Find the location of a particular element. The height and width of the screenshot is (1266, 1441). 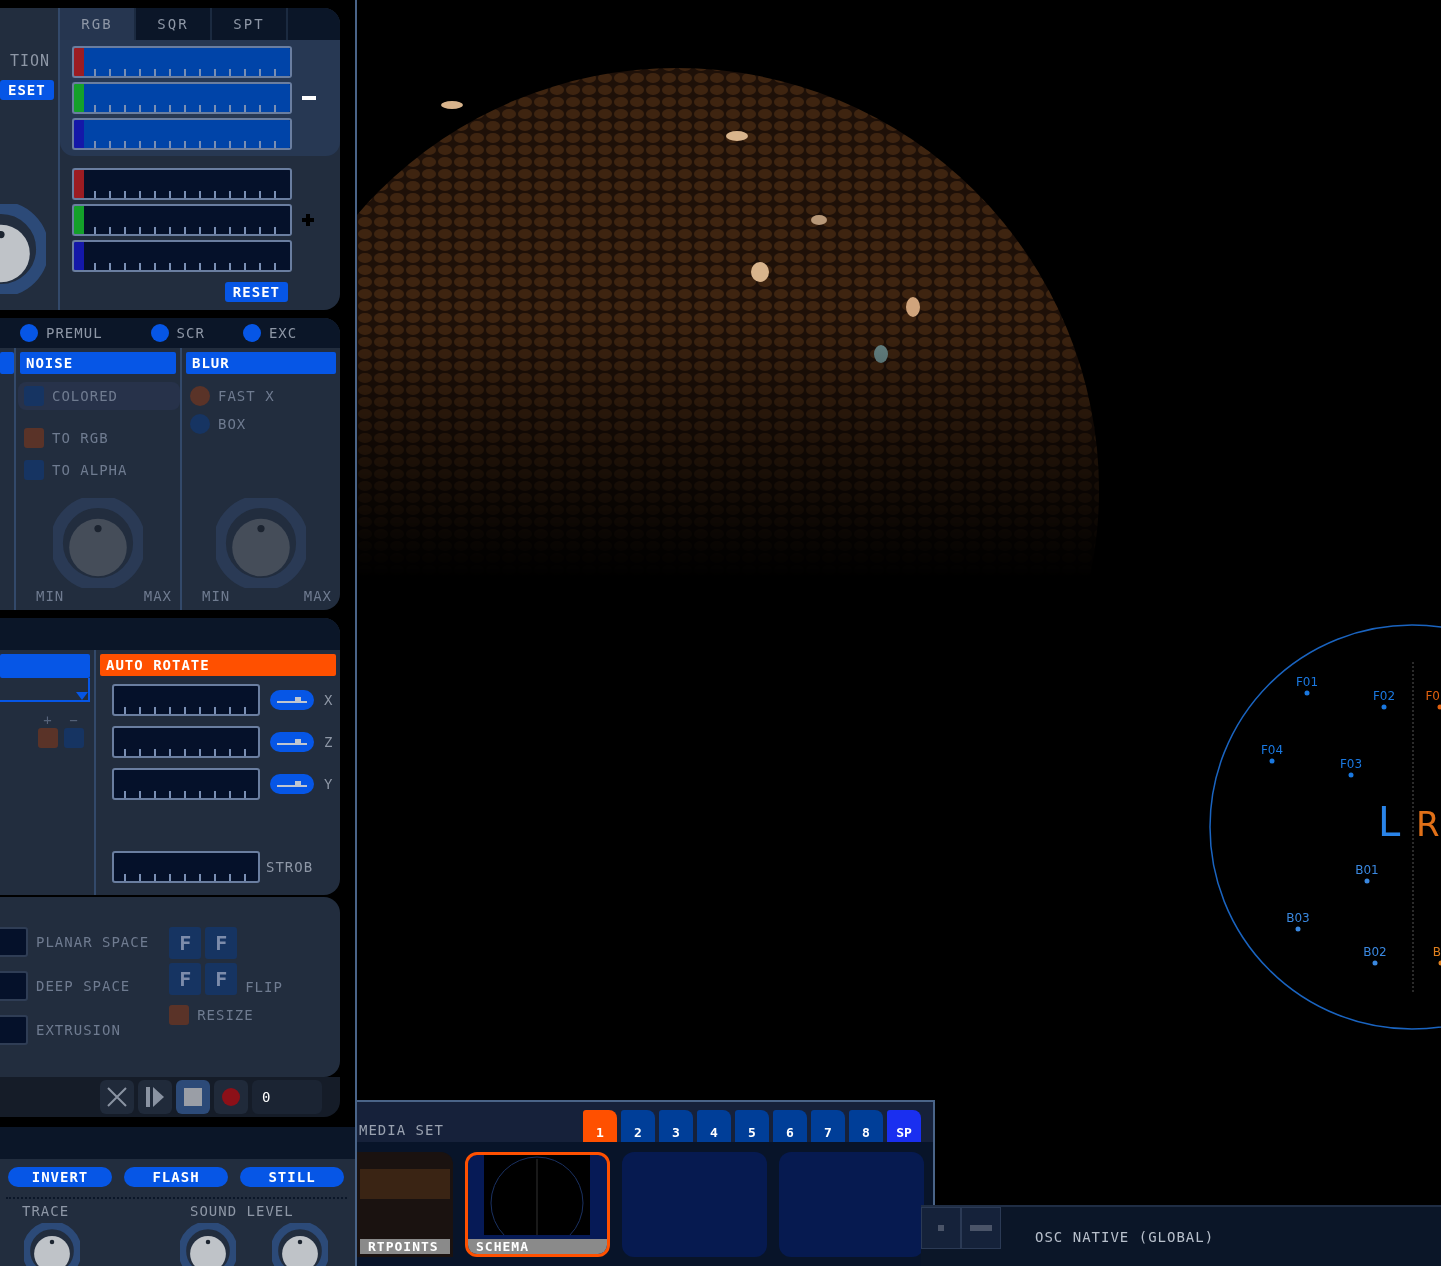

reset-button: RESET is located at coordinates (256, 292).